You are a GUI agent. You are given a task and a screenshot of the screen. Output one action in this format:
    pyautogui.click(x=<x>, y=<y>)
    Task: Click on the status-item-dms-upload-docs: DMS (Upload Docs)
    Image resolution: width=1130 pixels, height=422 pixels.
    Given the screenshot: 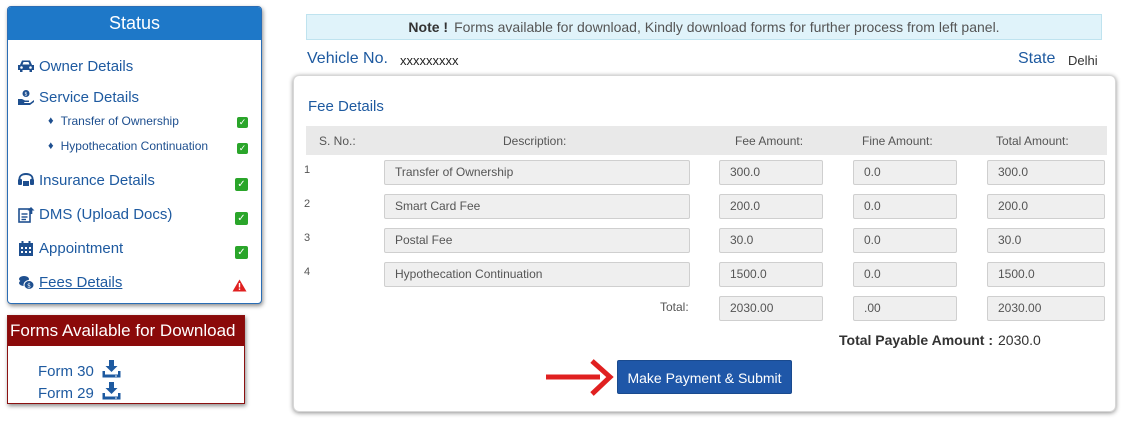 What is the action you would take?
    pyautogui.click(x=94, y=214)
    